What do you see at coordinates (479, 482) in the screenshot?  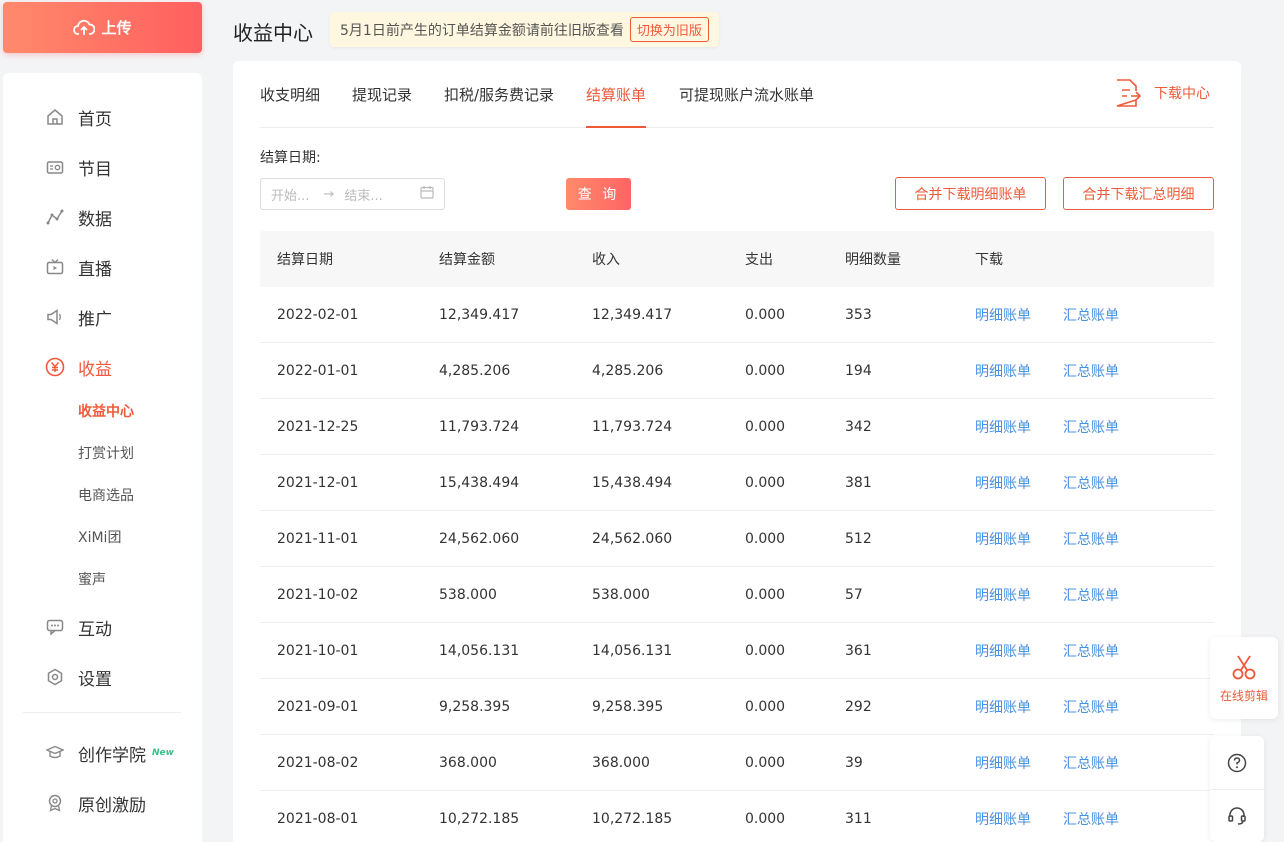 I see `cell-amount: 15,438.494` at bounding box center [479, 482].